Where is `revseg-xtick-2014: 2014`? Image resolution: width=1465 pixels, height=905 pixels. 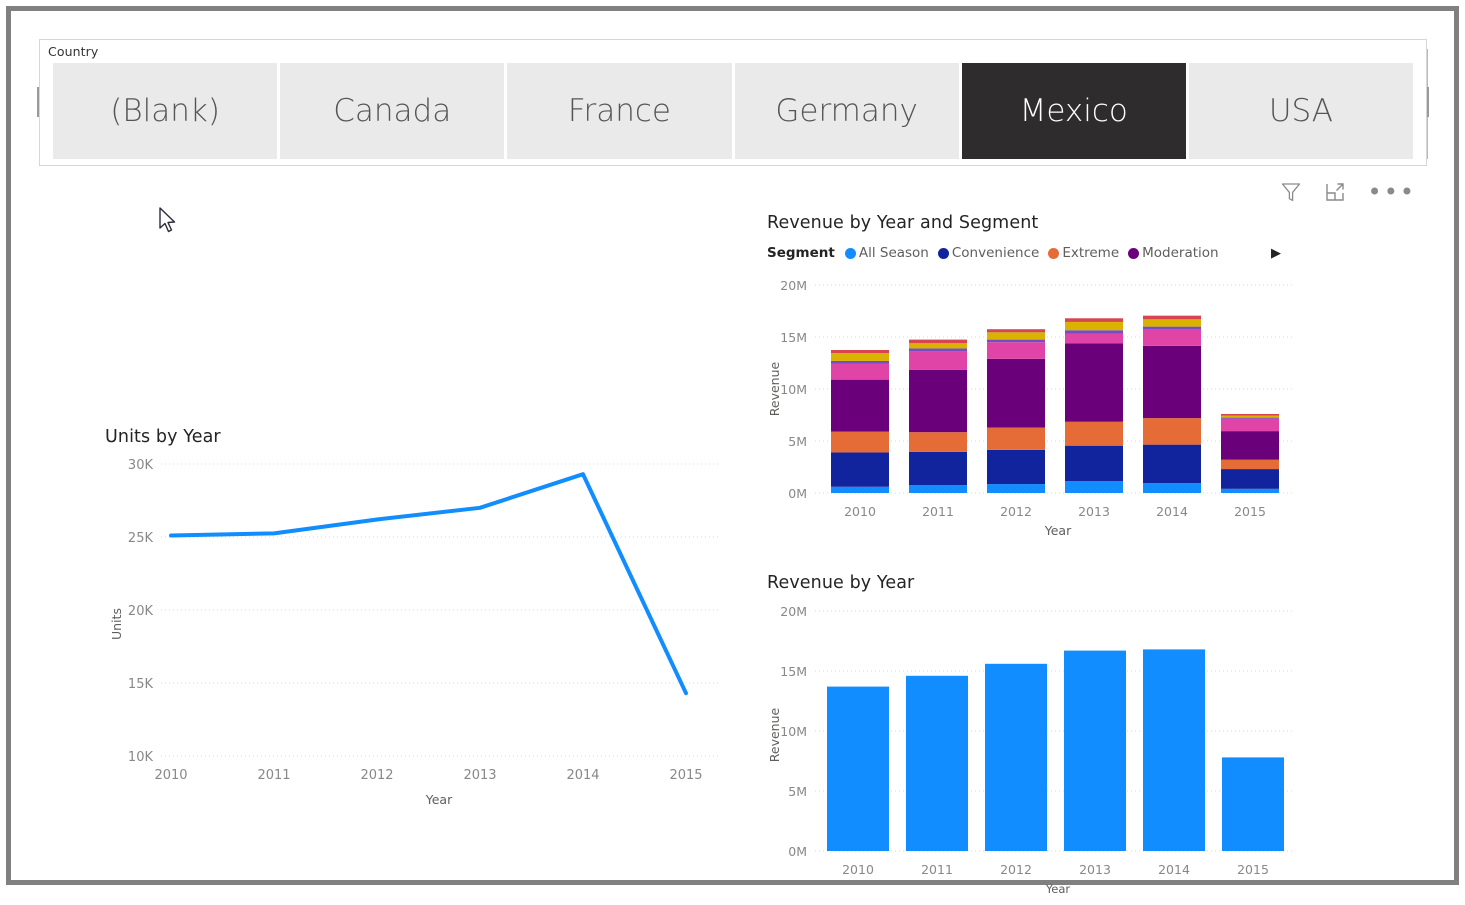 revseg-xtick-2014: 2014 is located at coordinates (1172, 511).